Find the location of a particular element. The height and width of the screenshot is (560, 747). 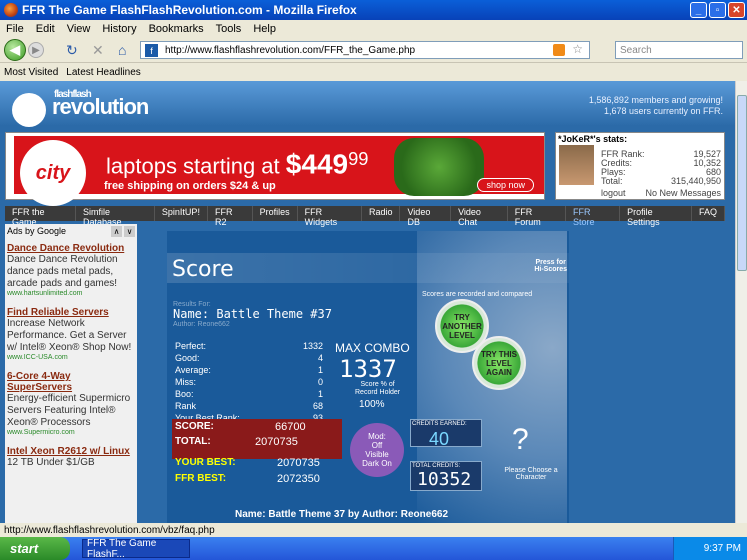

ad-item-desc: 12 TB Under $1/GB is located at coordinates (51, 462).